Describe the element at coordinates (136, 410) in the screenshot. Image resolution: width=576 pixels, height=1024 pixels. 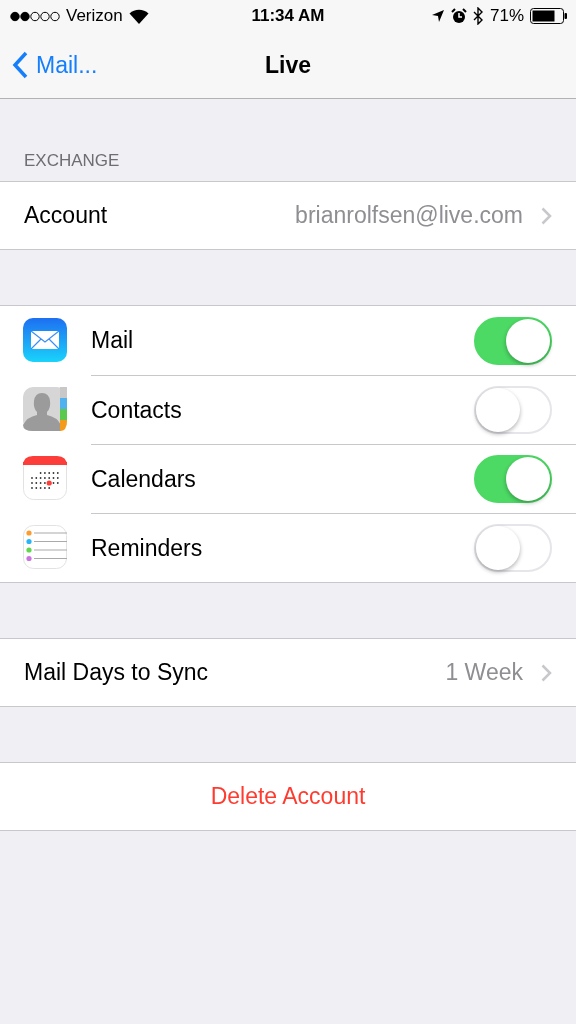
I see `row-label: Contacts` at that location.